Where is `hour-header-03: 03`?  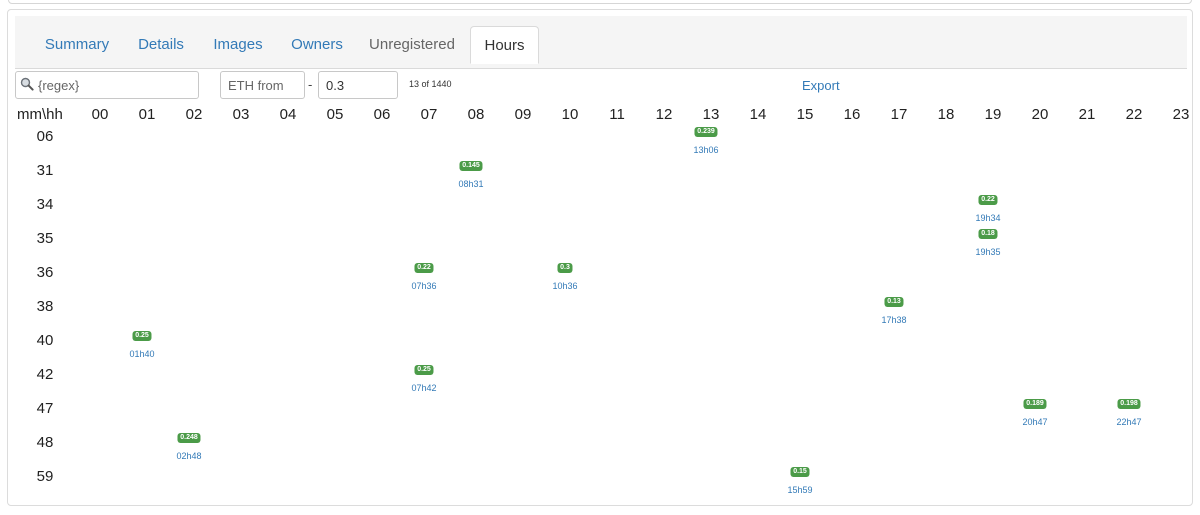 hour-header-03: 03 is located at coordinates (241, 114).